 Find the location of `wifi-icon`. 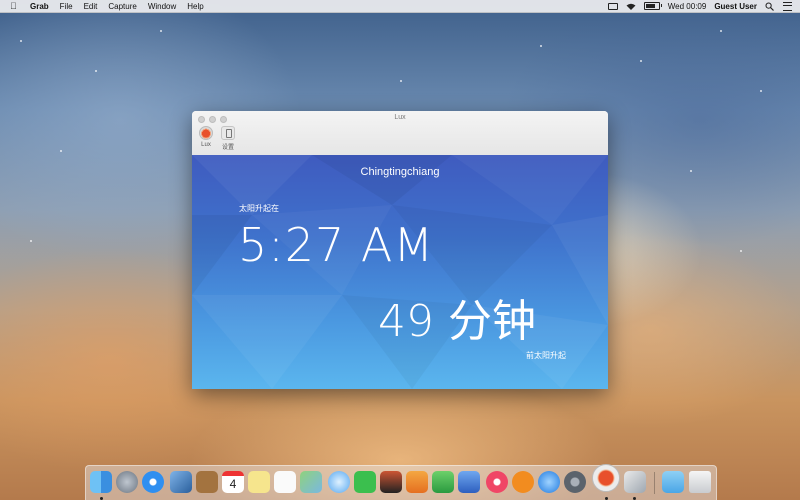

wifi-icon is located at coordinates (631, 6).